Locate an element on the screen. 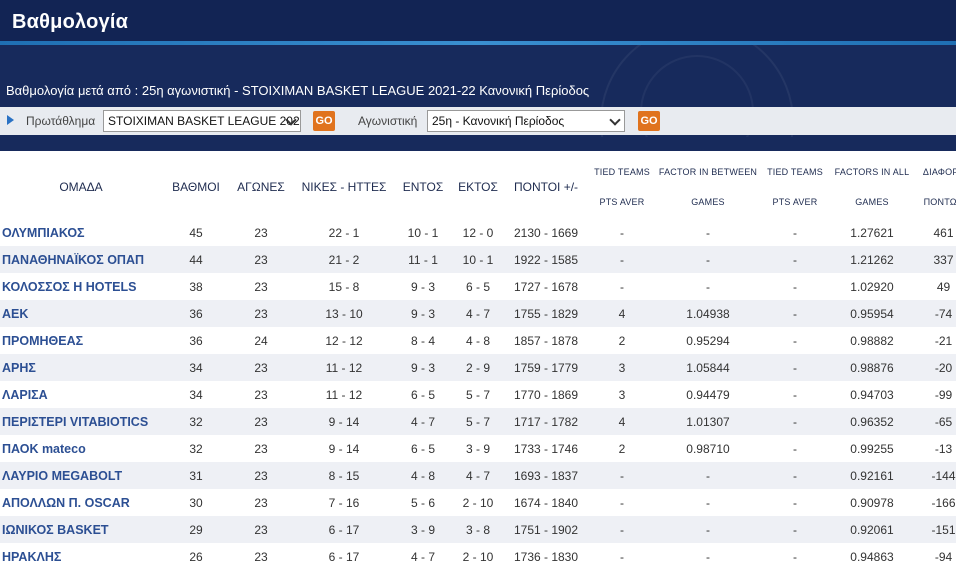 This screenshot has width=956, height=573. team-name: ΗΡΑΚΛΗΣ is located at coordinates (81, 556).